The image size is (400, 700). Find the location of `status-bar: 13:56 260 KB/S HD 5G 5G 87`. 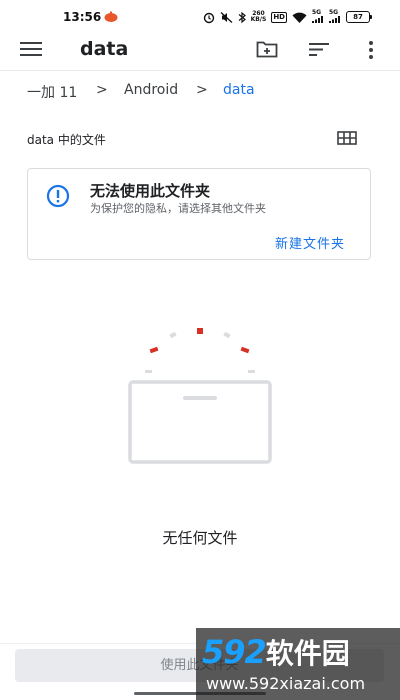

status-bar: 13:56 260 KB/S HD 5G 5G 87 is located at coordinates (200, 17).